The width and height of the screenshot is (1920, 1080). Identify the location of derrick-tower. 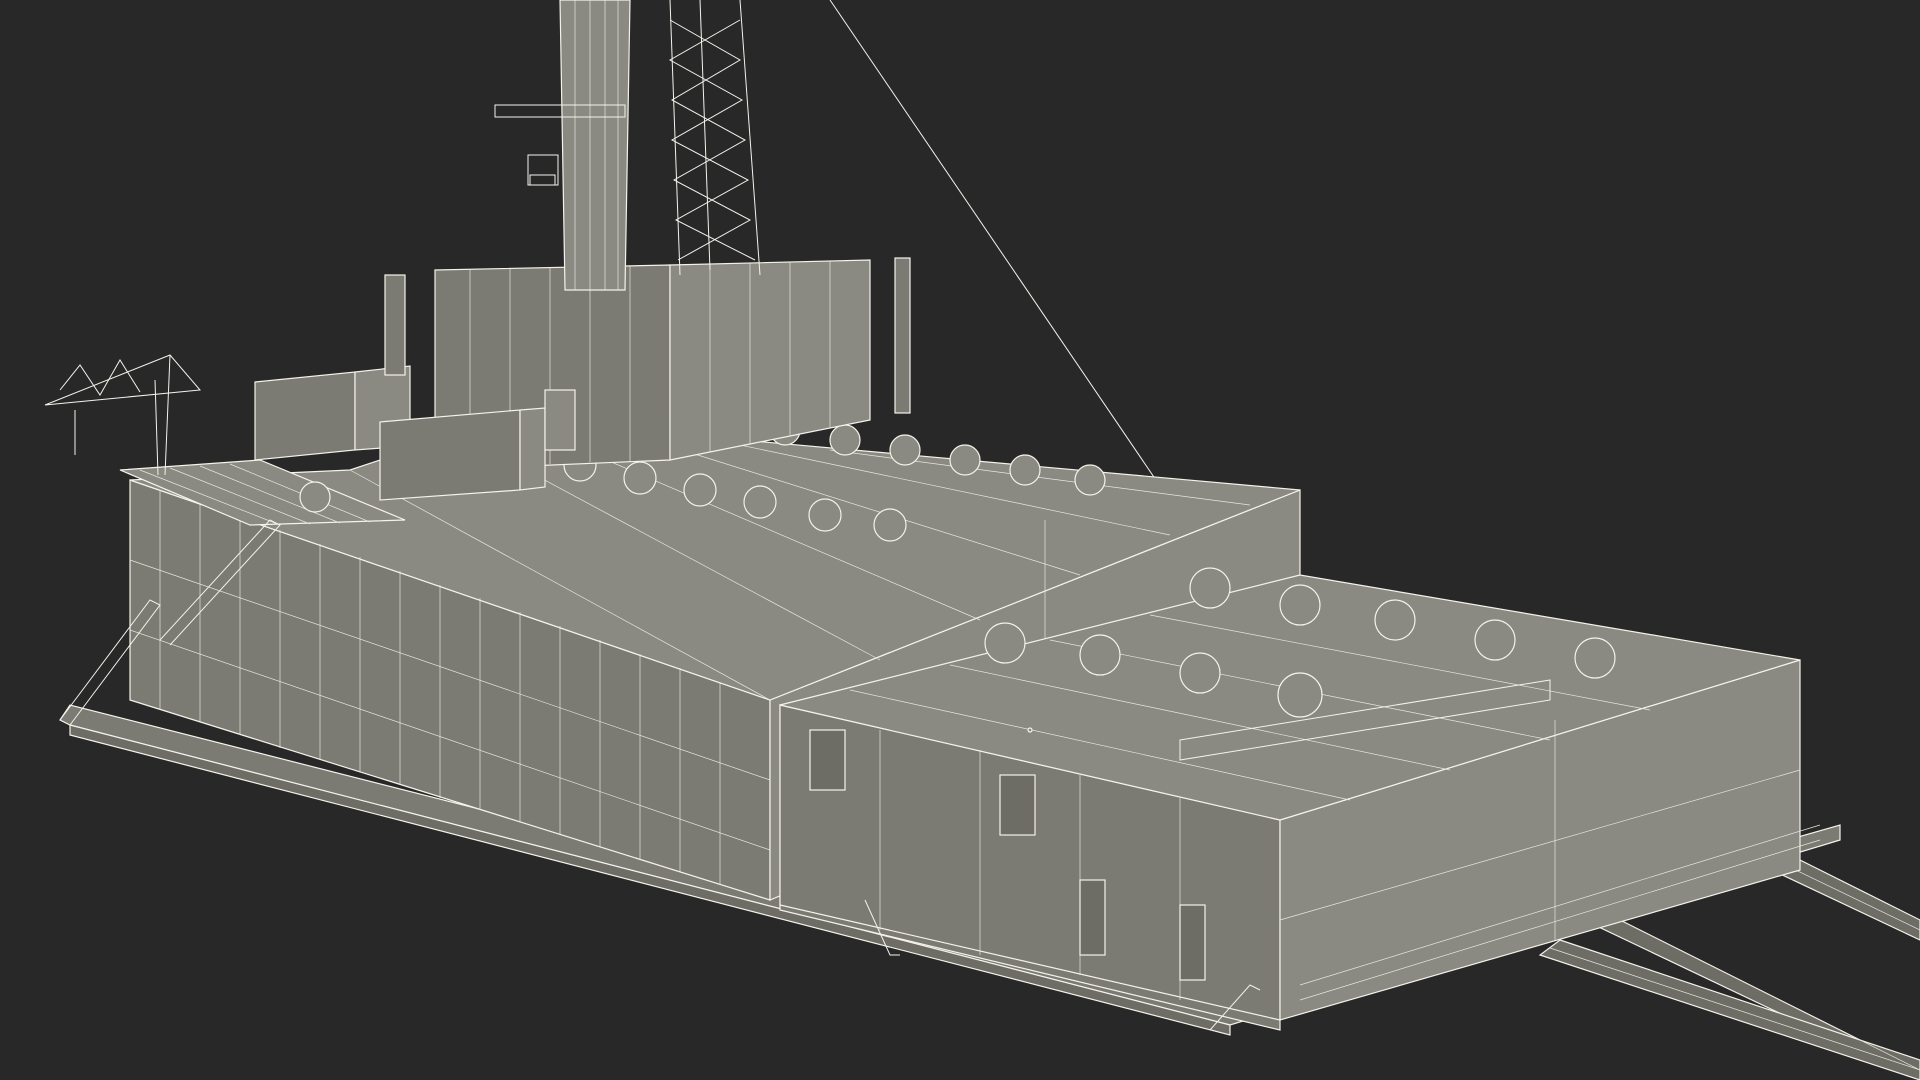
(627, 145).